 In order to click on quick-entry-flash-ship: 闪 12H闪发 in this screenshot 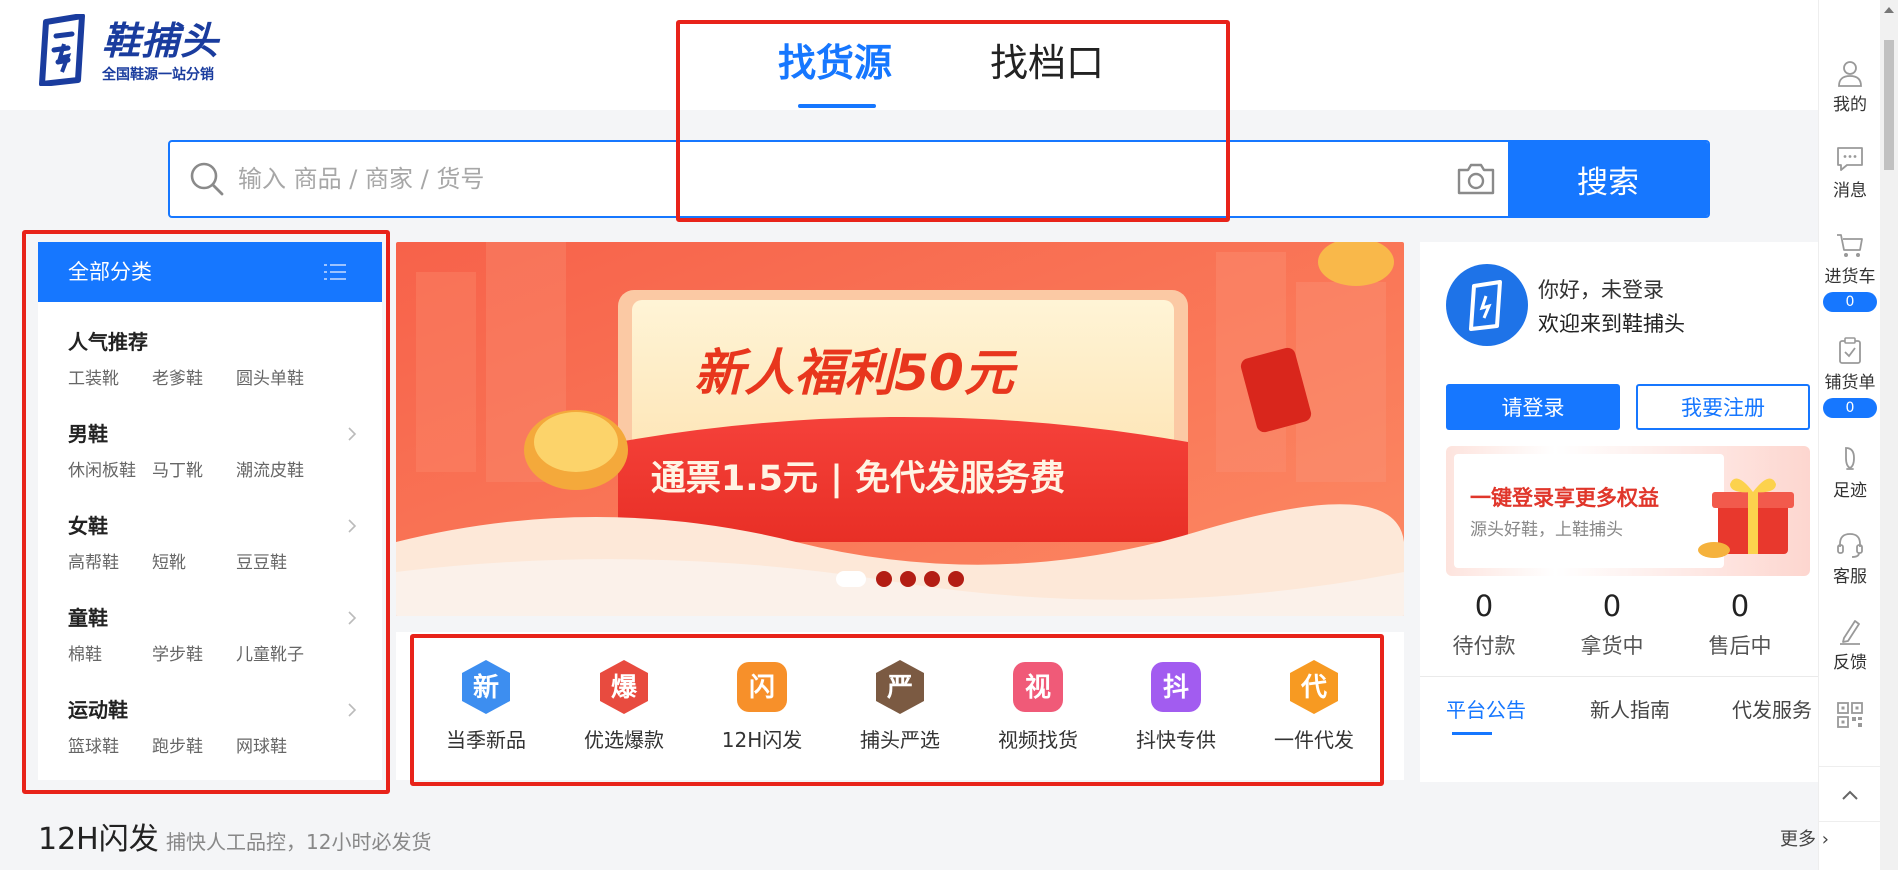, I will do `click(762, 706)`.